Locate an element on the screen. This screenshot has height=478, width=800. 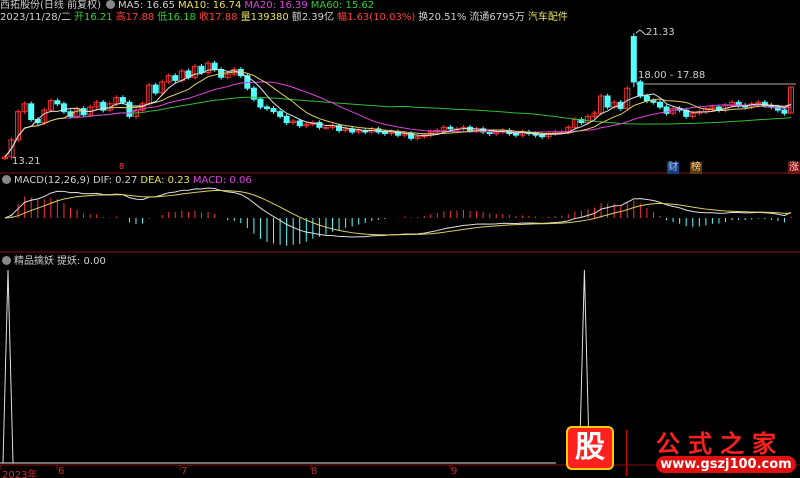
logo-badge: 股 is located at coordinates (590, 448).